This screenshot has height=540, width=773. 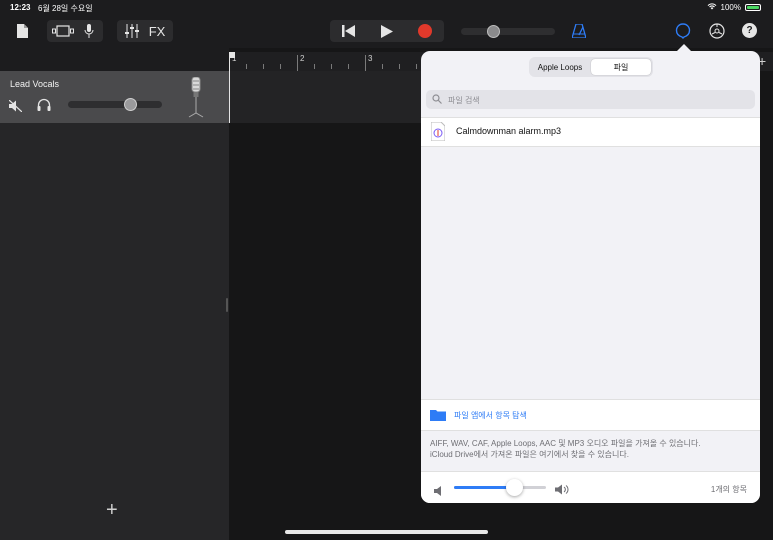 What do you see at coordinates (229, 87) in the screenshot?
I see `playhead` at bounding box center [229, 87].